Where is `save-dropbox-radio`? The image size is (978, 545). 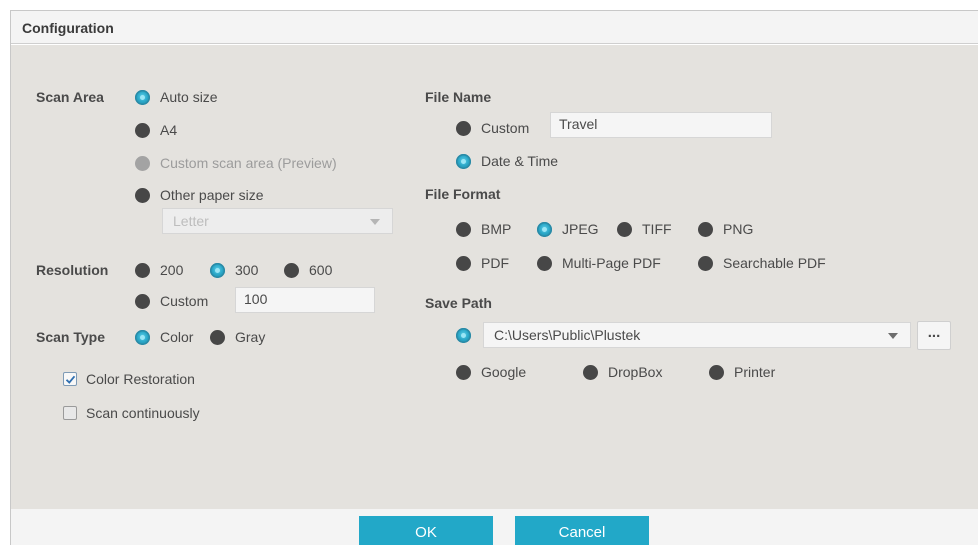 save-dropbox-radio is located at coordinates (590, 372).